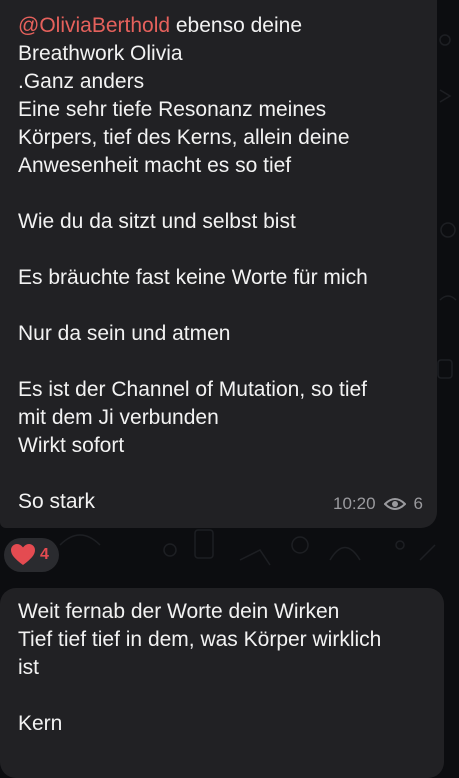  Describe the element at coordinates (418, 503) in the screenshot. I see `view-count: 6` at that location.